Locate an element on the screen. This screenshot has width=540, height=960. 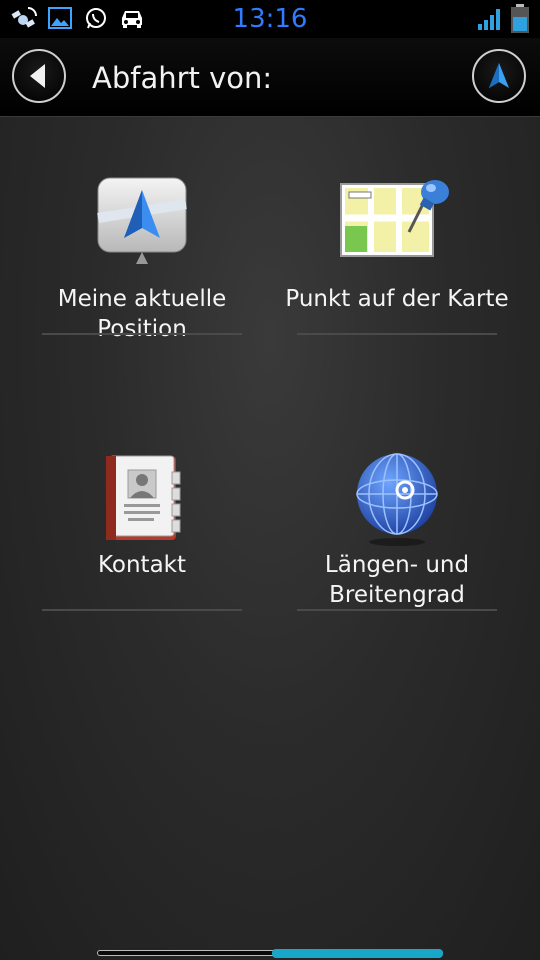
battery-icon is located at coordinates (520, 21).